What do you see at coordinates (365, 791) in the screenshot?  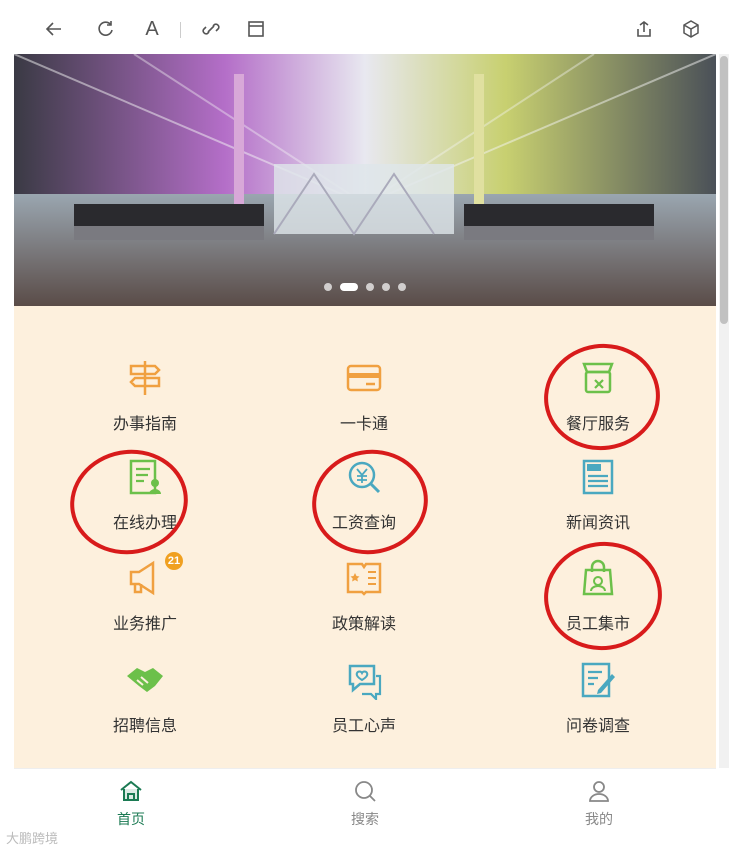 I see `search-icon` at bounding box center [365, 791].